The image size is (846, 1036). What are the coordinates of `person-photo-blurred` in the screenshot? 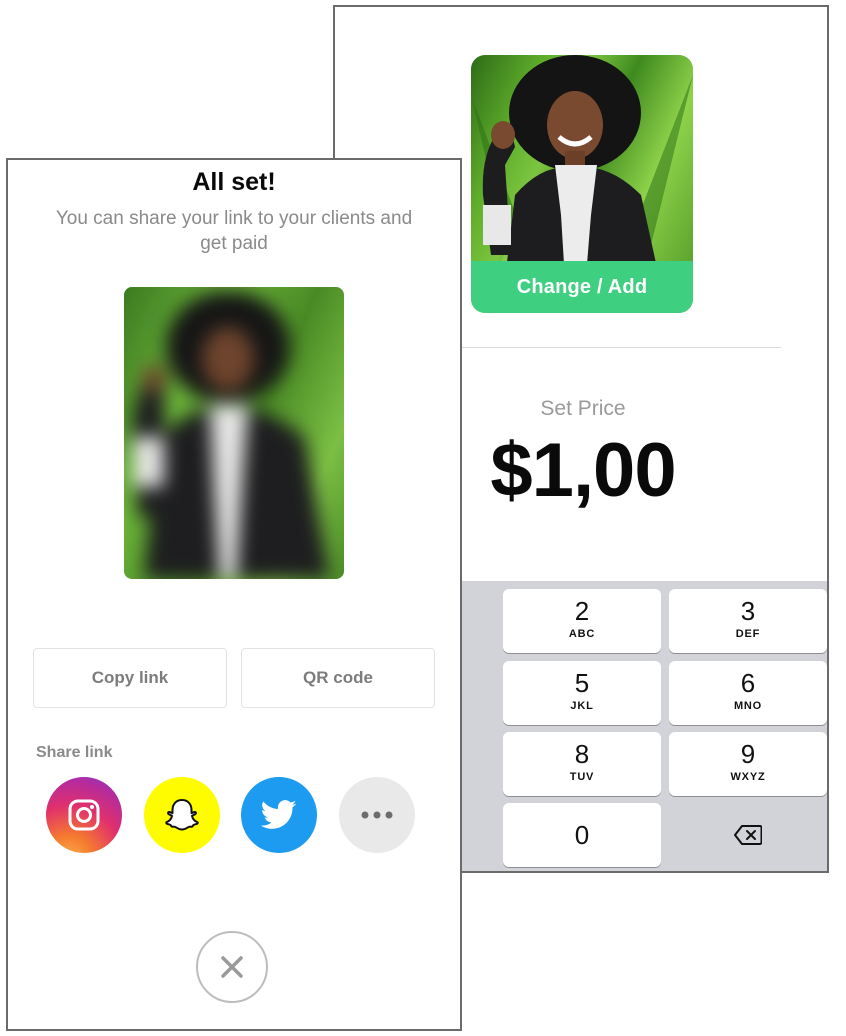 It's located at (231, 435).